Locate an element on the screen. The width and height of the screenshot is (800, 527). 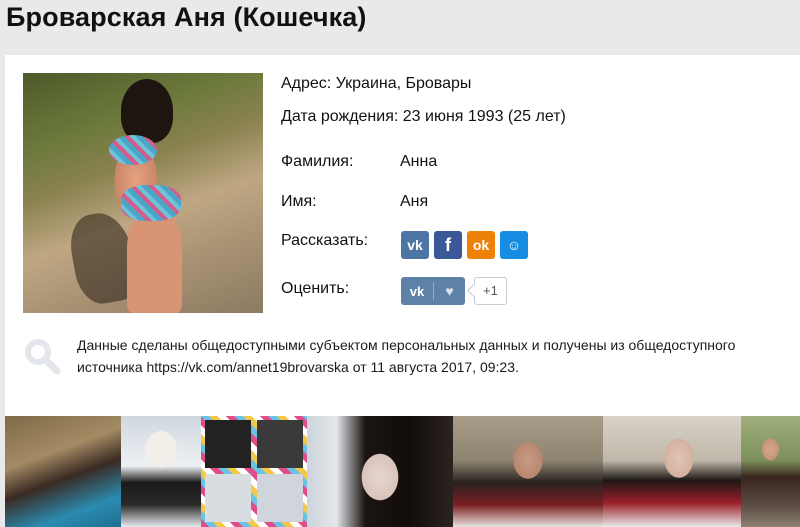
odnoklassniki-icon: ok is located at coordinates (481, 245).